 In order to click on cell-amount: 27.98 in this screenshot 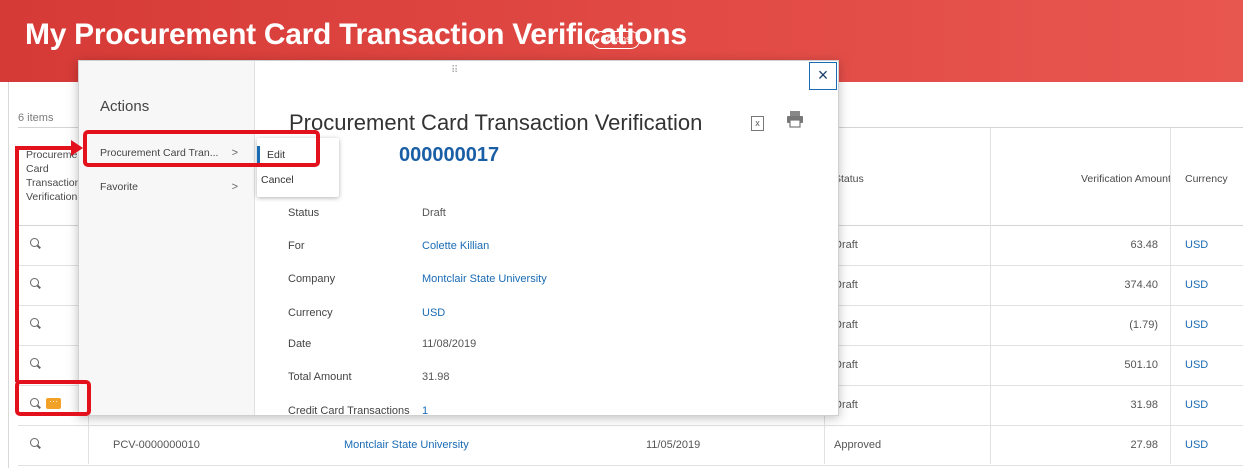, I will do `click(1144, 445)`.